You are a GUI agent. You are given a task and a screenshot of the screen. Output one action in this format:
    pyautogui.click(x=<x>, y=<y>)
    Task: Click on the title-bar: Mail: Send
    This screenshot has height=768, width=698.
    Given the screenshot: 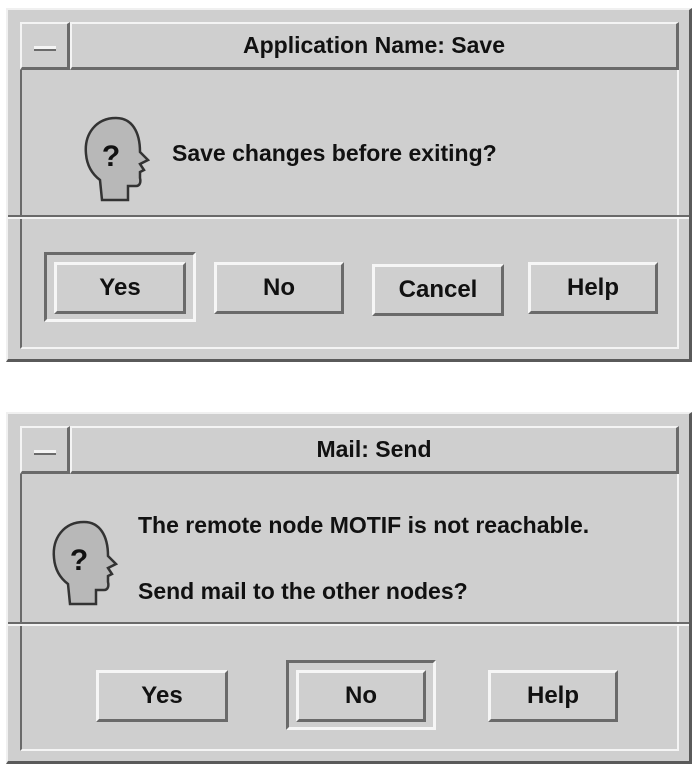 What is the action you would take?
    pyautogui.click(x=349, y=450)
    